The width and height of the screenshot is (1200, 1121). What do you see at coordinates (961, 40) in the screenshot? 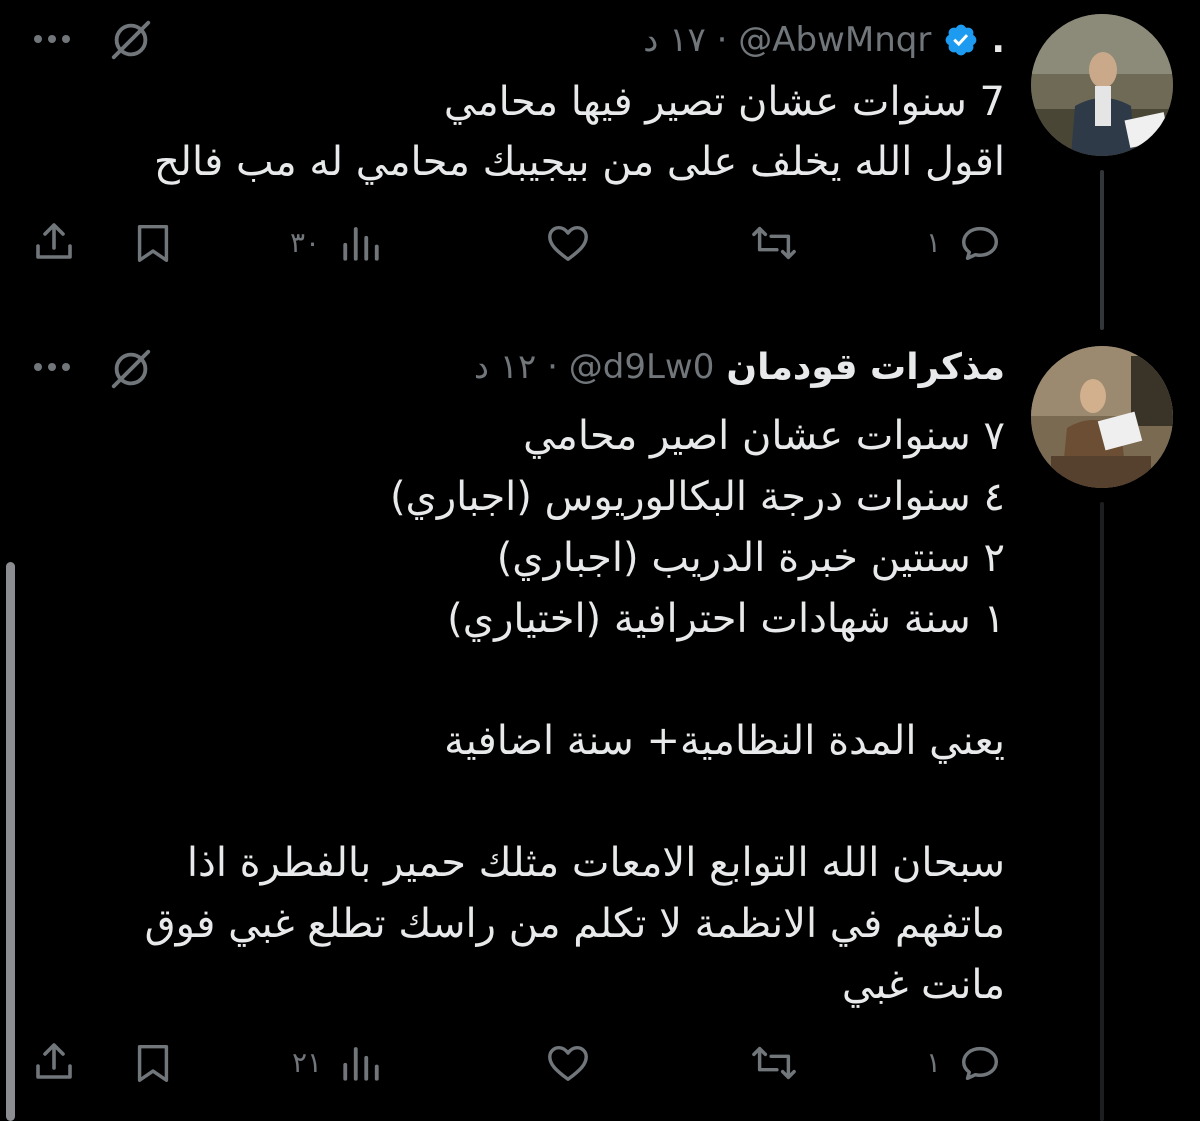
I see `verified-badge-icon` at bounding box center [961, 40].